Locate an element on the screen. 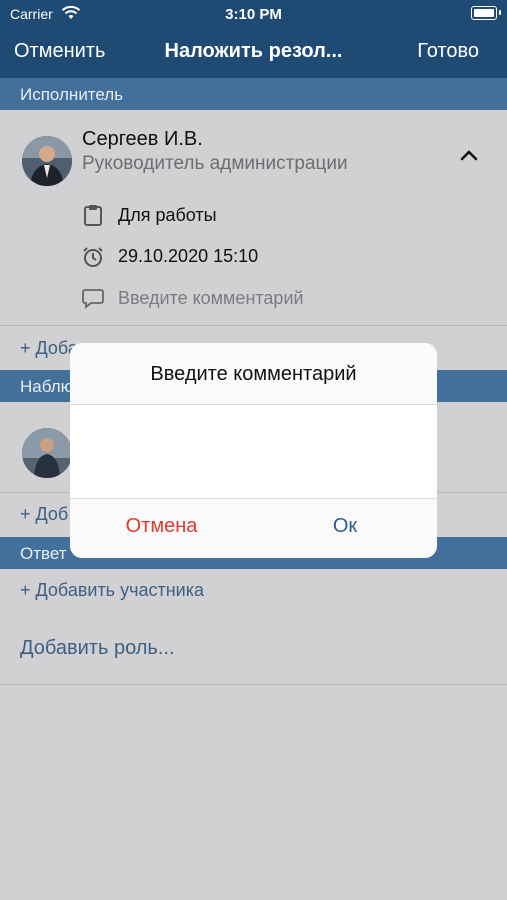  comment-input is located at coordinates (253, 451).